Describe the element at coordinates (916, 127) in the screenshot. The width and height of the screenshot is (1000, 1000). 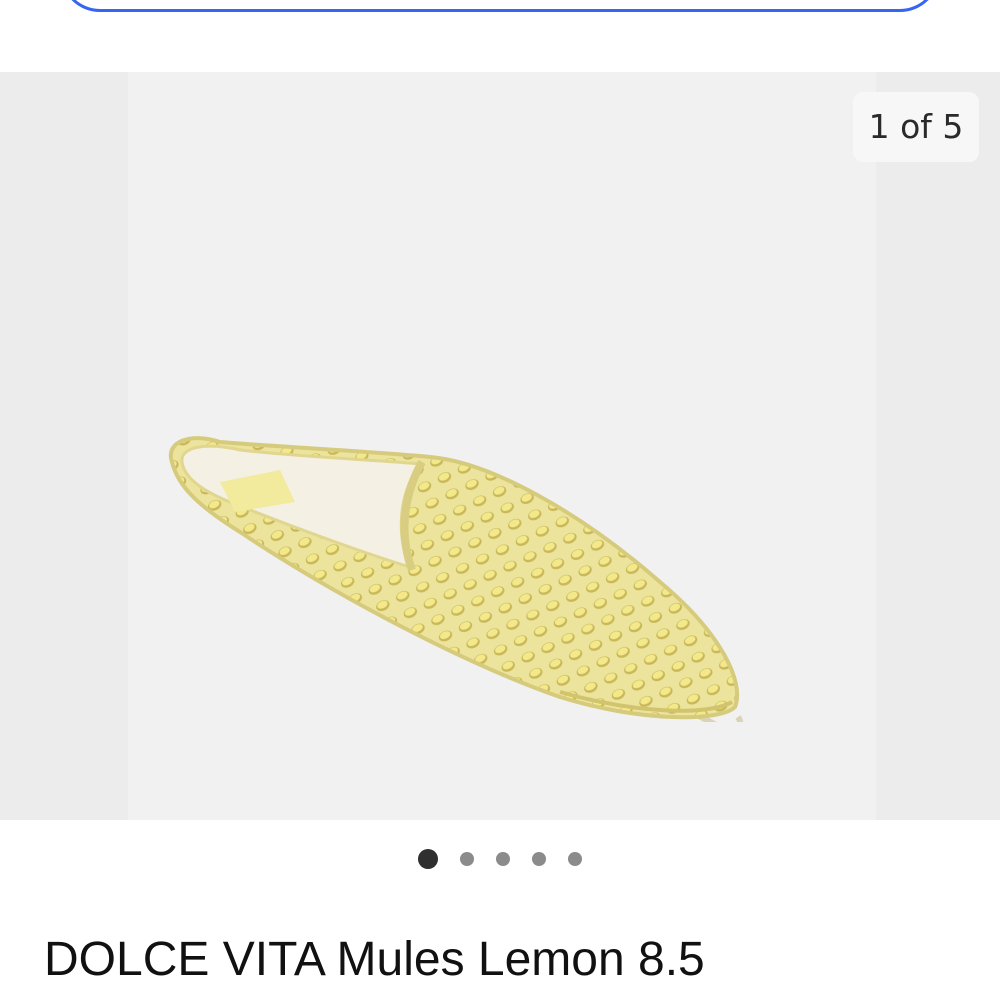
I see `image-counter: 1 of 5` at that location.